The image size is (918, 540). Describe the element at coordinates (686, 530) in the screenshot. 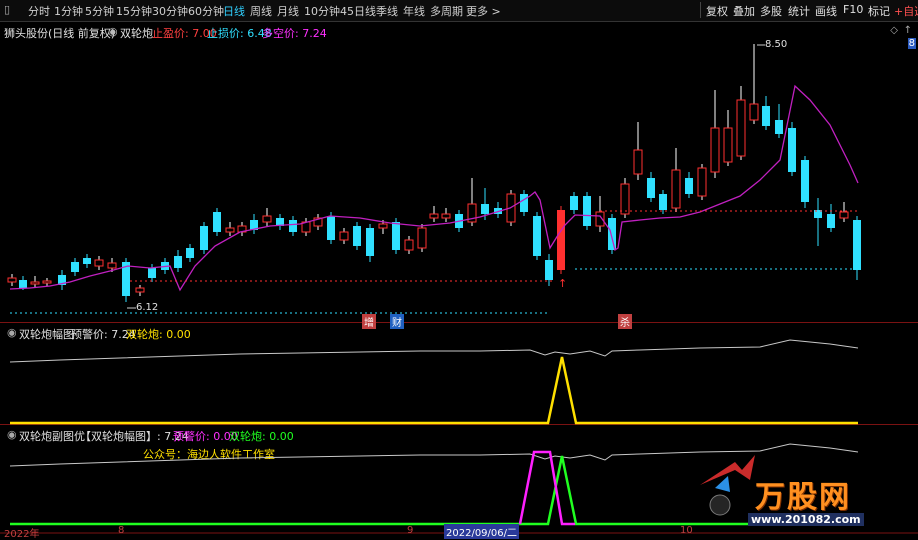

I see `axis-month-10: 10` at that location.